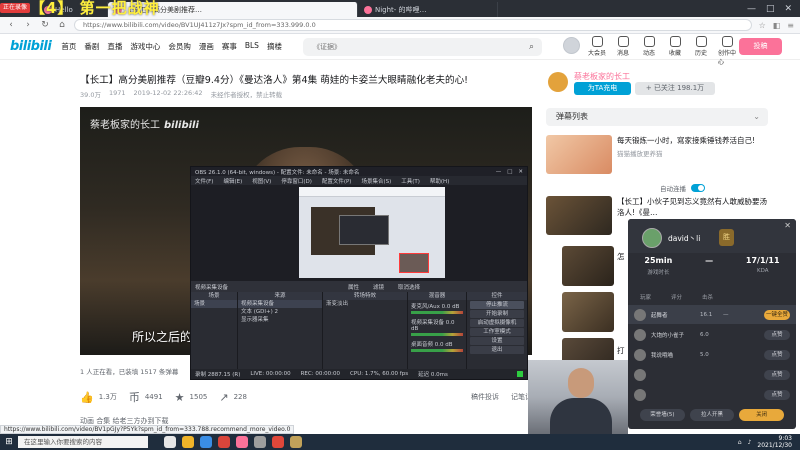  I want to click on like-button: 👍 1.3万, so click(98, 397).